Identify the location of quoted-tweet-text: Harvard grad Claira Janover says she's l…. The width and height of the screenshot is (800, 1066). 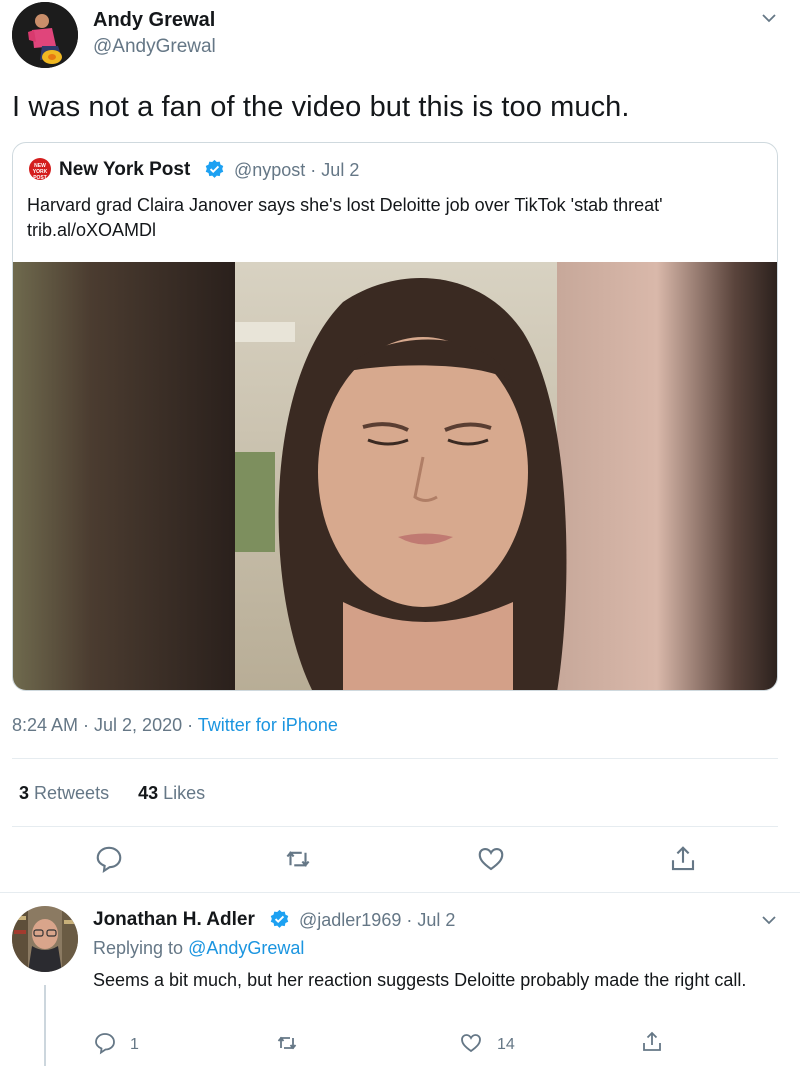
(397, 218).